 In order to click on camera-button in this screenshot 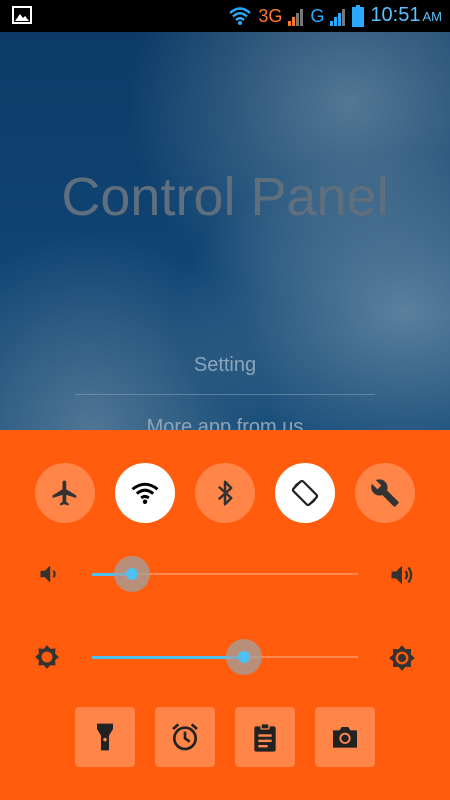, I will do `click(345, 737)`.